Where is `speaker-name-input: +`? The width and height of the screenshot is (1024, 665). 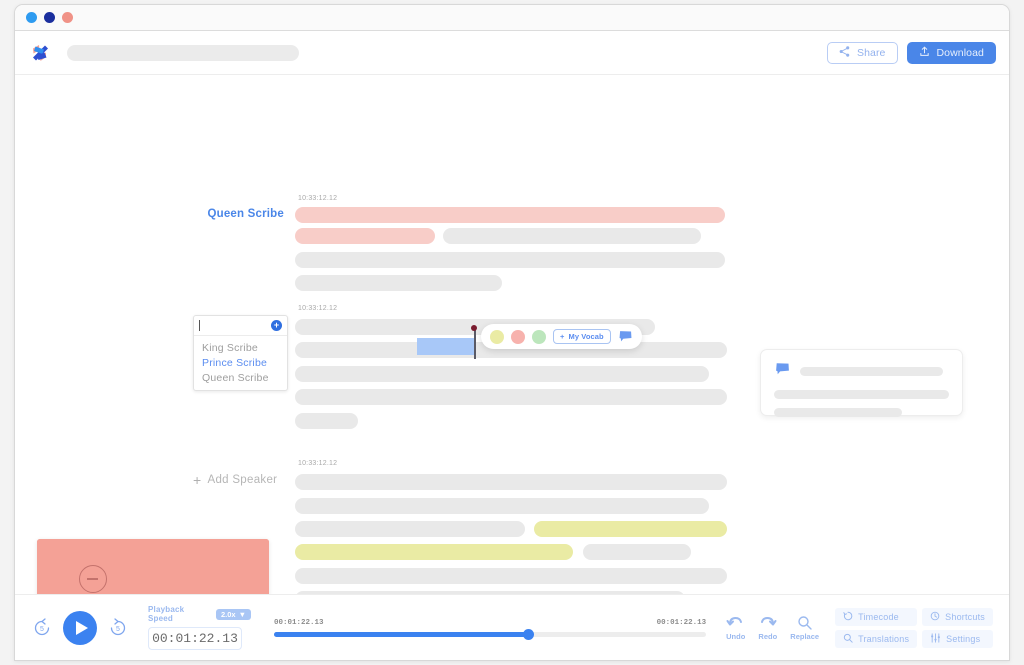
speaker-name-input: + is located at coordinates (240, 326).